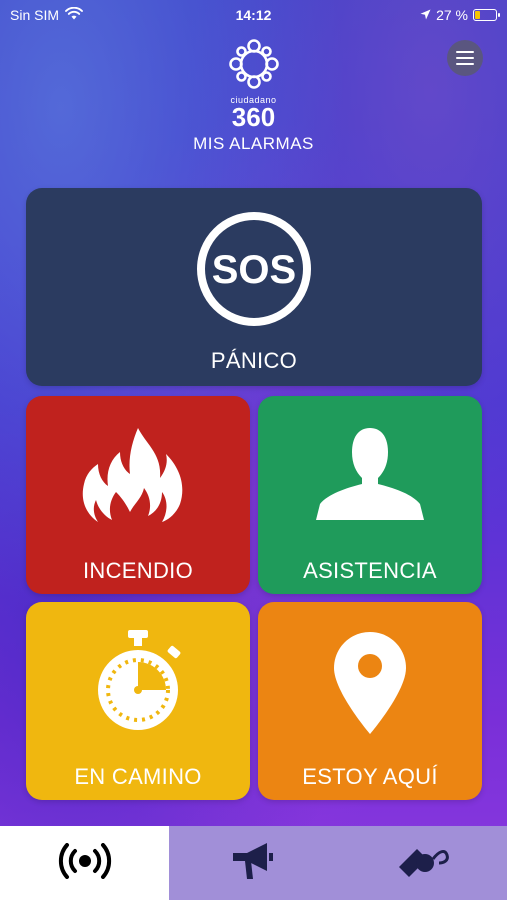 This screenshot has height=900, width=507. I want to click on battery-icon, so click(486, 15).